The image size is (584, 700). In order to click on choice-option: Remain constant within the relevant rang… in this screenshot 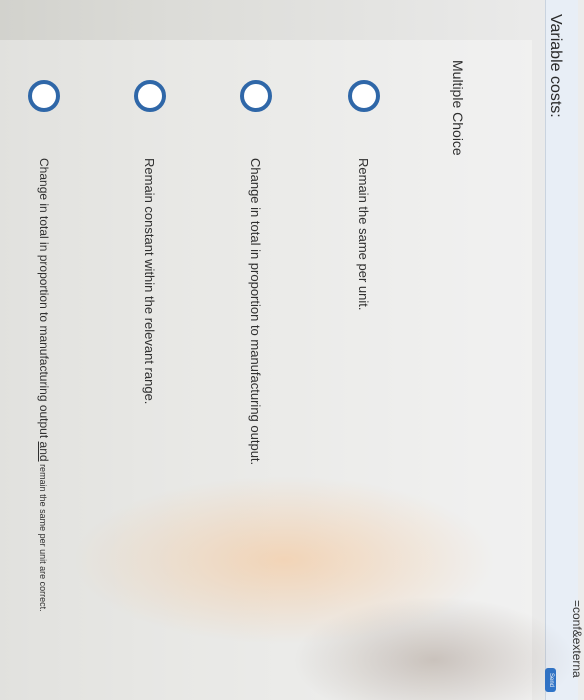, I will do `click(150, 242)`.